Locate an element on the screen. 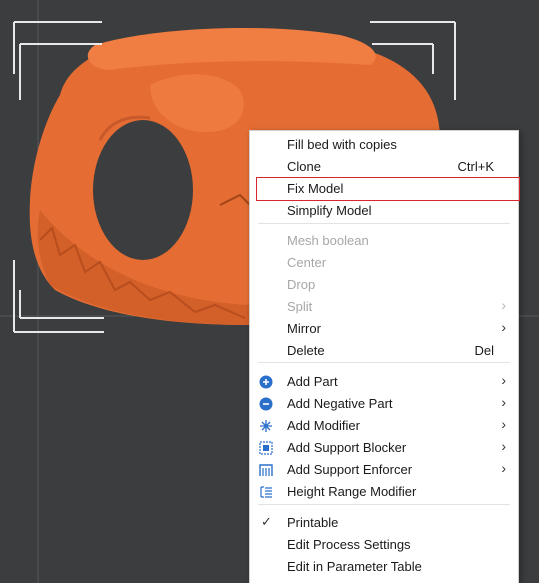  menu-item-delete: Delete Del is located at coordinates (384, 351).